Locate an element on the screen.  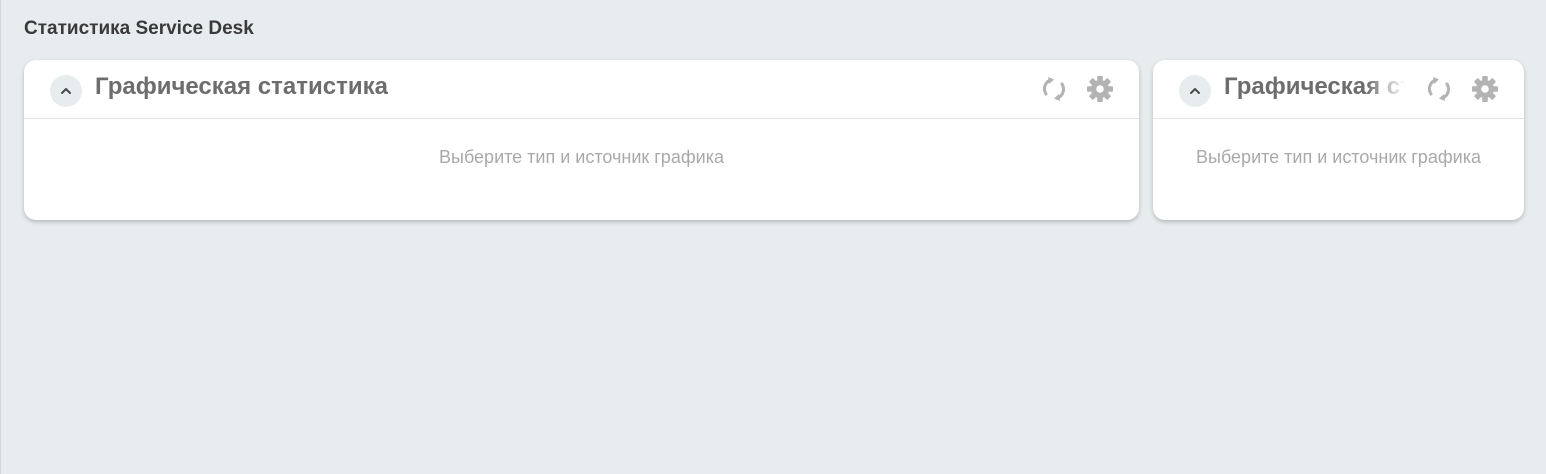
page-title: Статистика Service Desk is located at coordinates (139, 28).